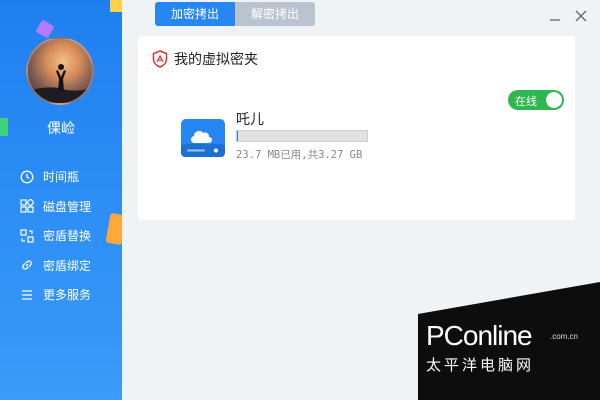 The image size is (600, 400). I want to click on close-icon, so click(581, 16).